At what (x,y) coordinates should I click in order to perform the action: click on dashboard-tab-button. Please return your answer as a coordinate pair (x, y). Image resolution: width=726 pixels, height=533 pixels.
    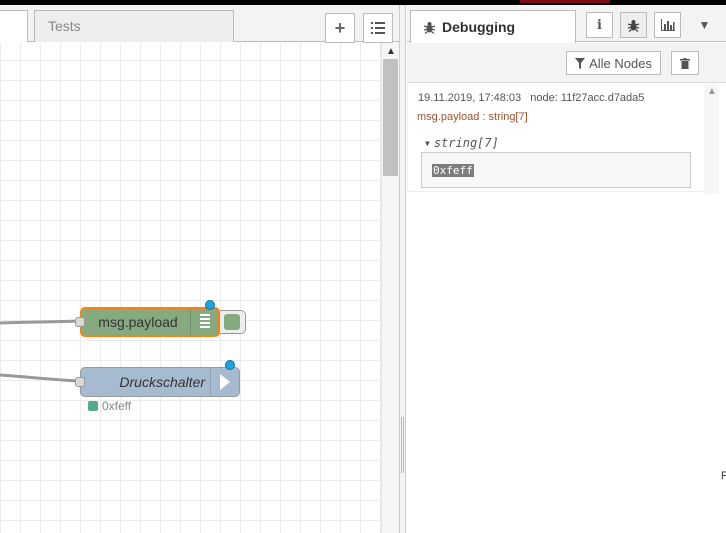
    Looking at the image, I should click on (667, 25).